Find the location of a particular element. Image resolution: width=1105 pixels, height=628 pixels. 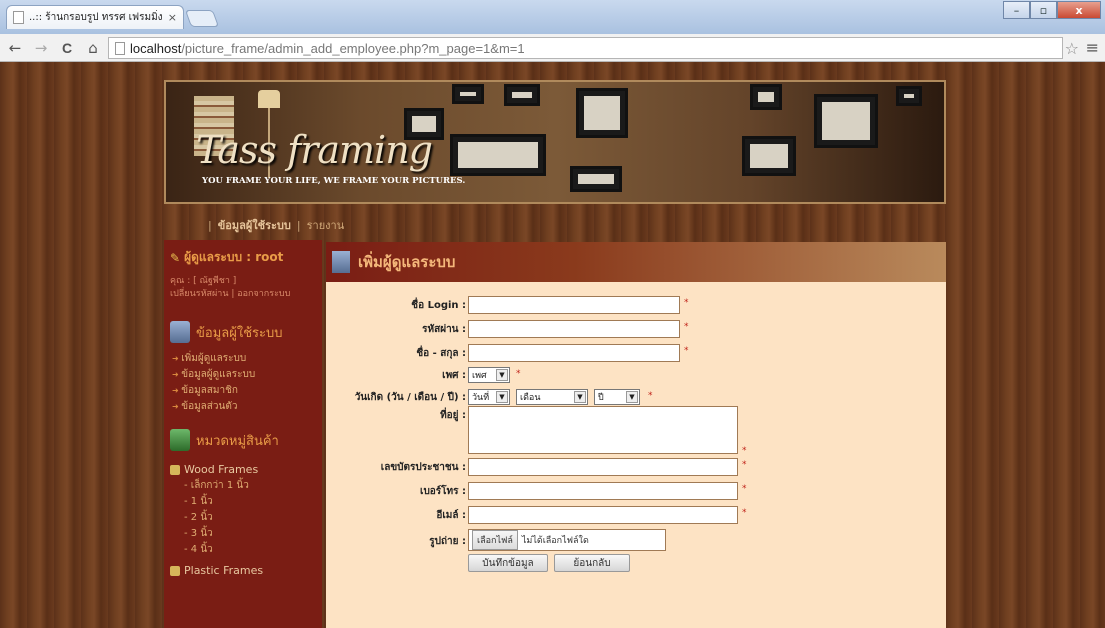

maximize-button: ▫ is located at coordinates (1043, 10).